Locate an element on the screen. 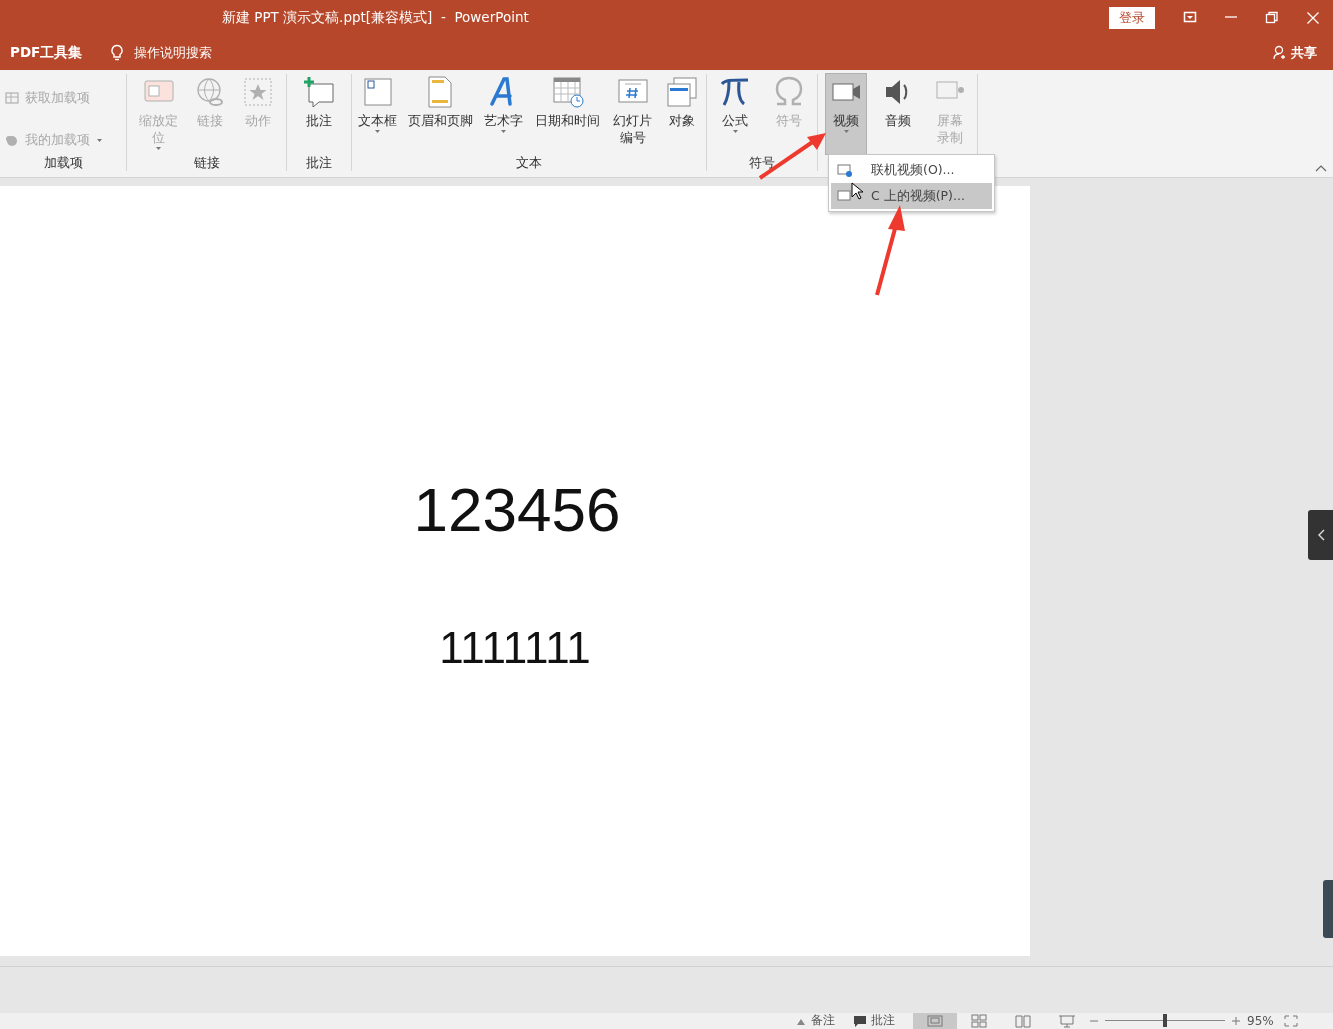 Image resolution: width=1333 pixels, height=1029 pixels. group-label: 符号 is located at coordinates (762, 162).